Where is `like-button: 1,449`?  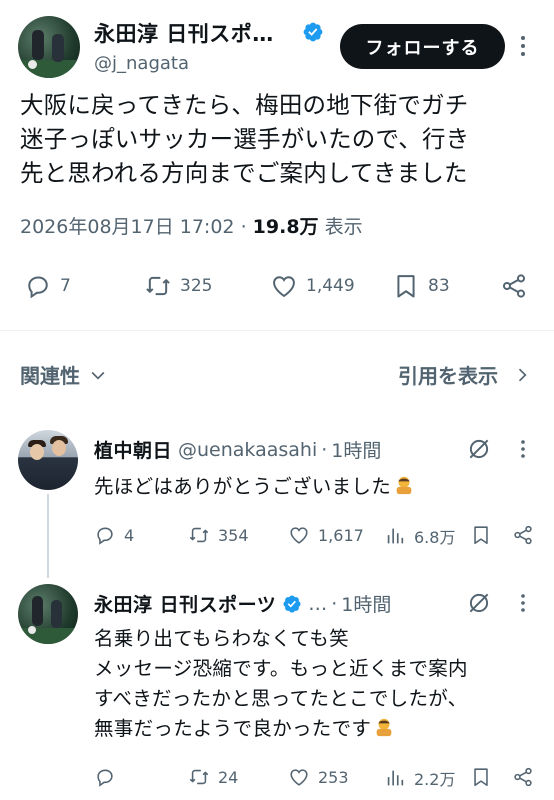 like-button: 1,449 is located at coordinates (312, 286).